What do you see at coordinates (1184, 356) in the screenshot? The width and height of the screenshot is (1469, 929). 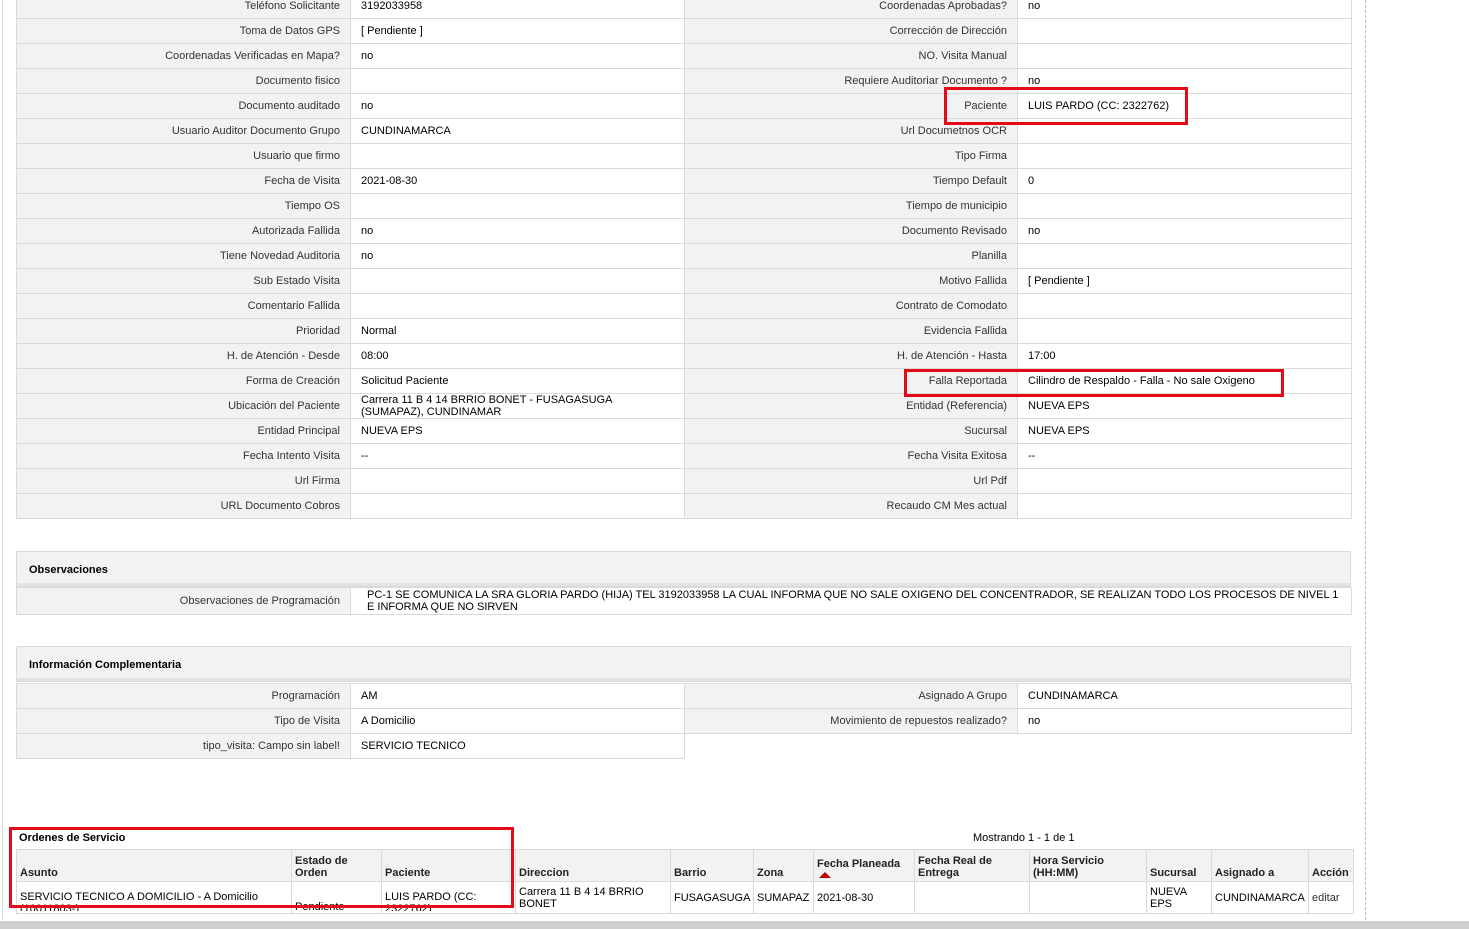 I see `field-value: 17:00` at bounding box center [1184, 356].